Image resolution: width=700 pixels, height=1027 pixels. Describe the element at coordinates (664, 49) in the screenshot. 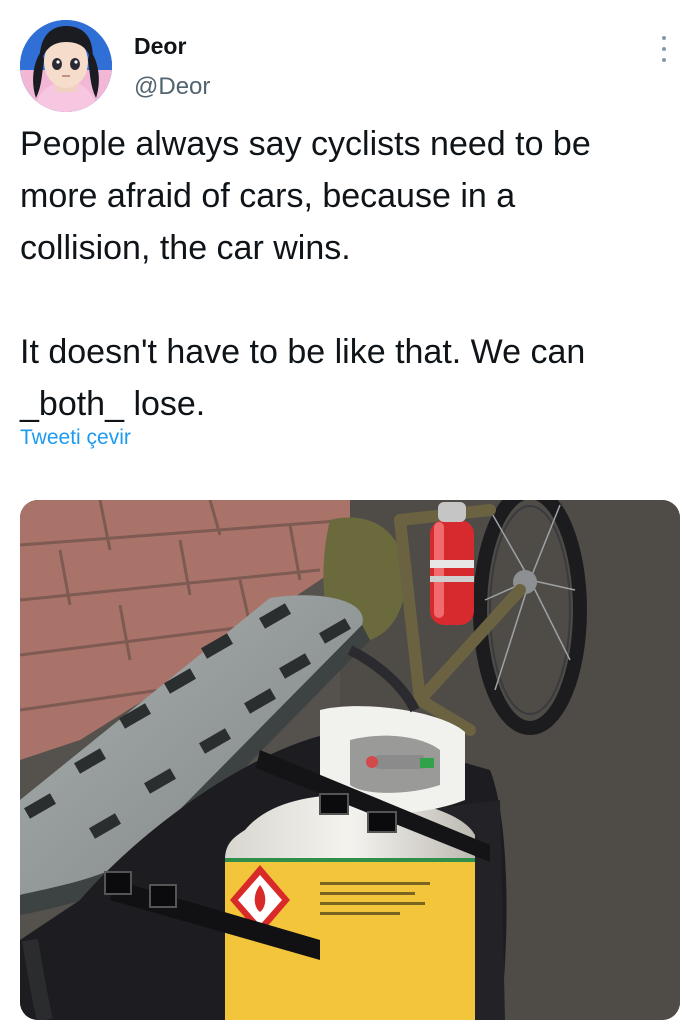

I see `more-vertical-icon` at that location.